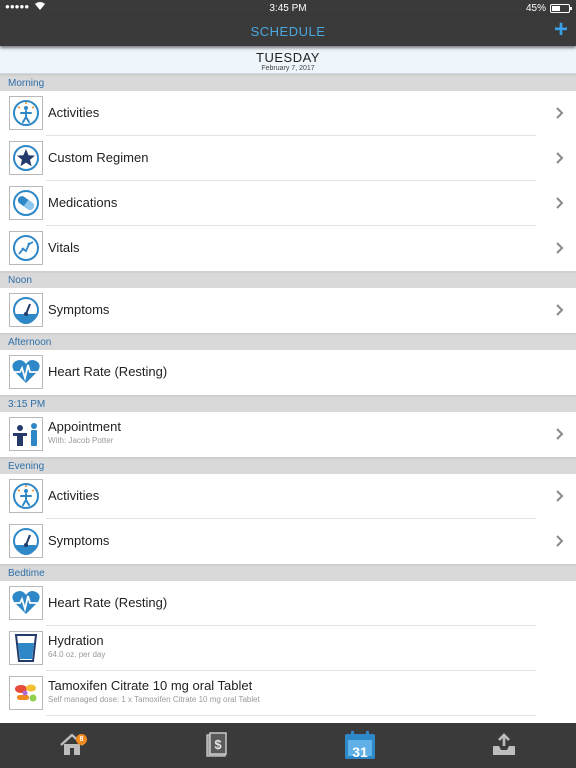 This screenshot has width=576, height=768. I want to click on tab-calendar: 31, so click(360, 746).